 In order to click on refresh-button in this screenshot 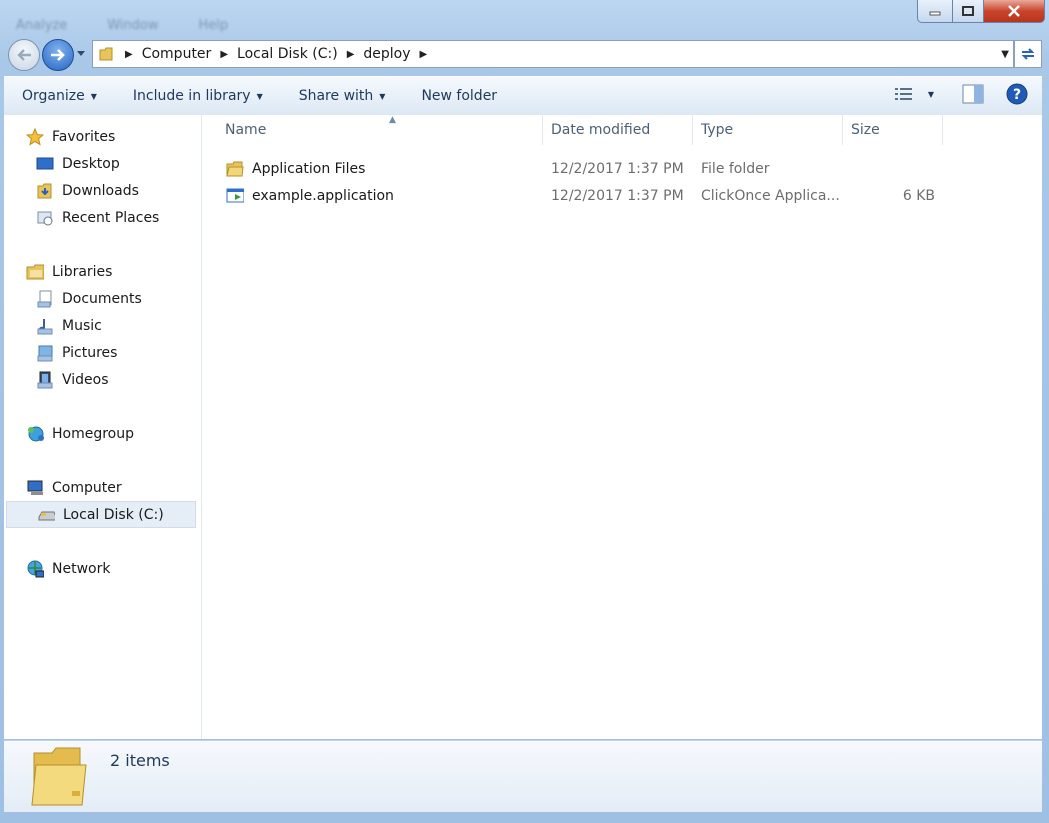, I will do `click(1028, 54)`.